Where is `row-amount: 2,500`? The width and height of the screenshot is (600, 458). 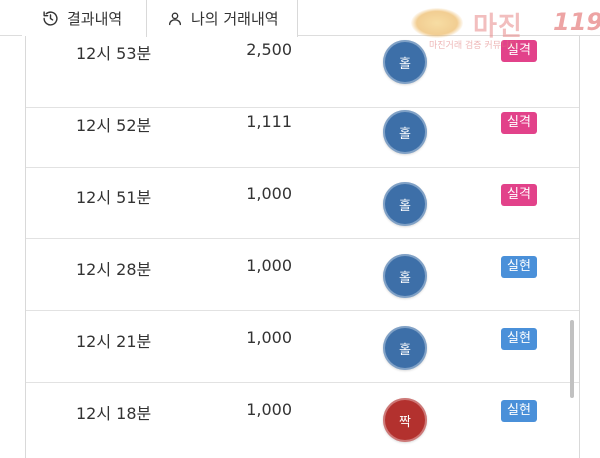
row-amount: 2,500 is located at coordinates (269, 49).